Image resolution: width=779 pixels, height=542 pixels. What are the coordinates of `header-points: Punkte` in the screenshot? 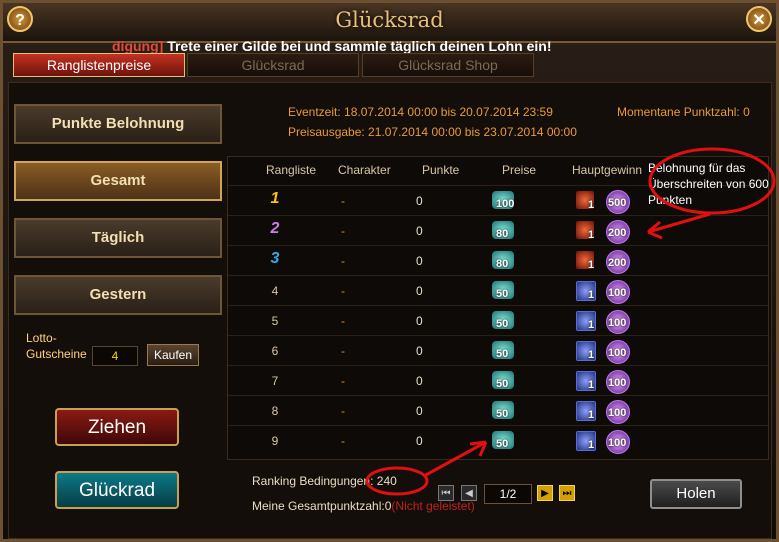 It's located at (441, 170).